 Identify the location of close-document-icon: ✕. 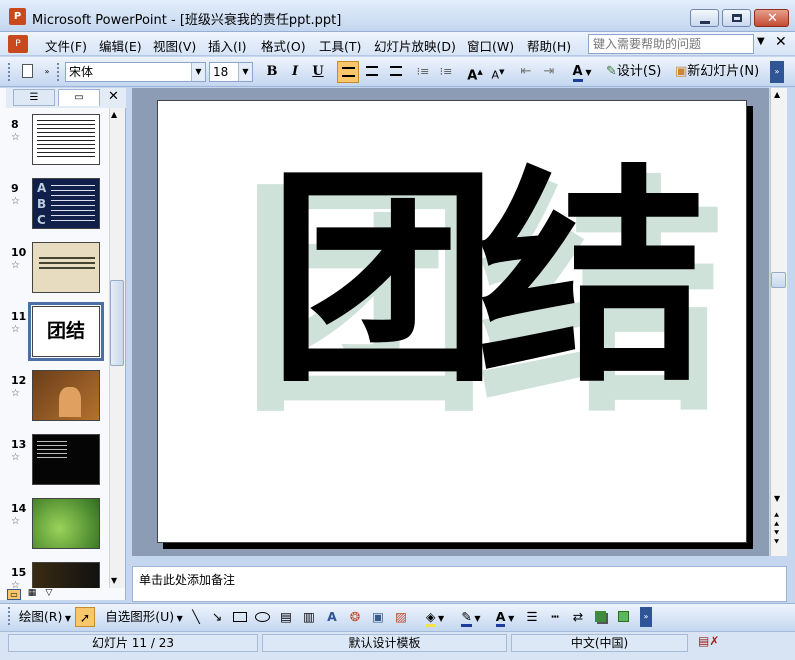
(781, 42).